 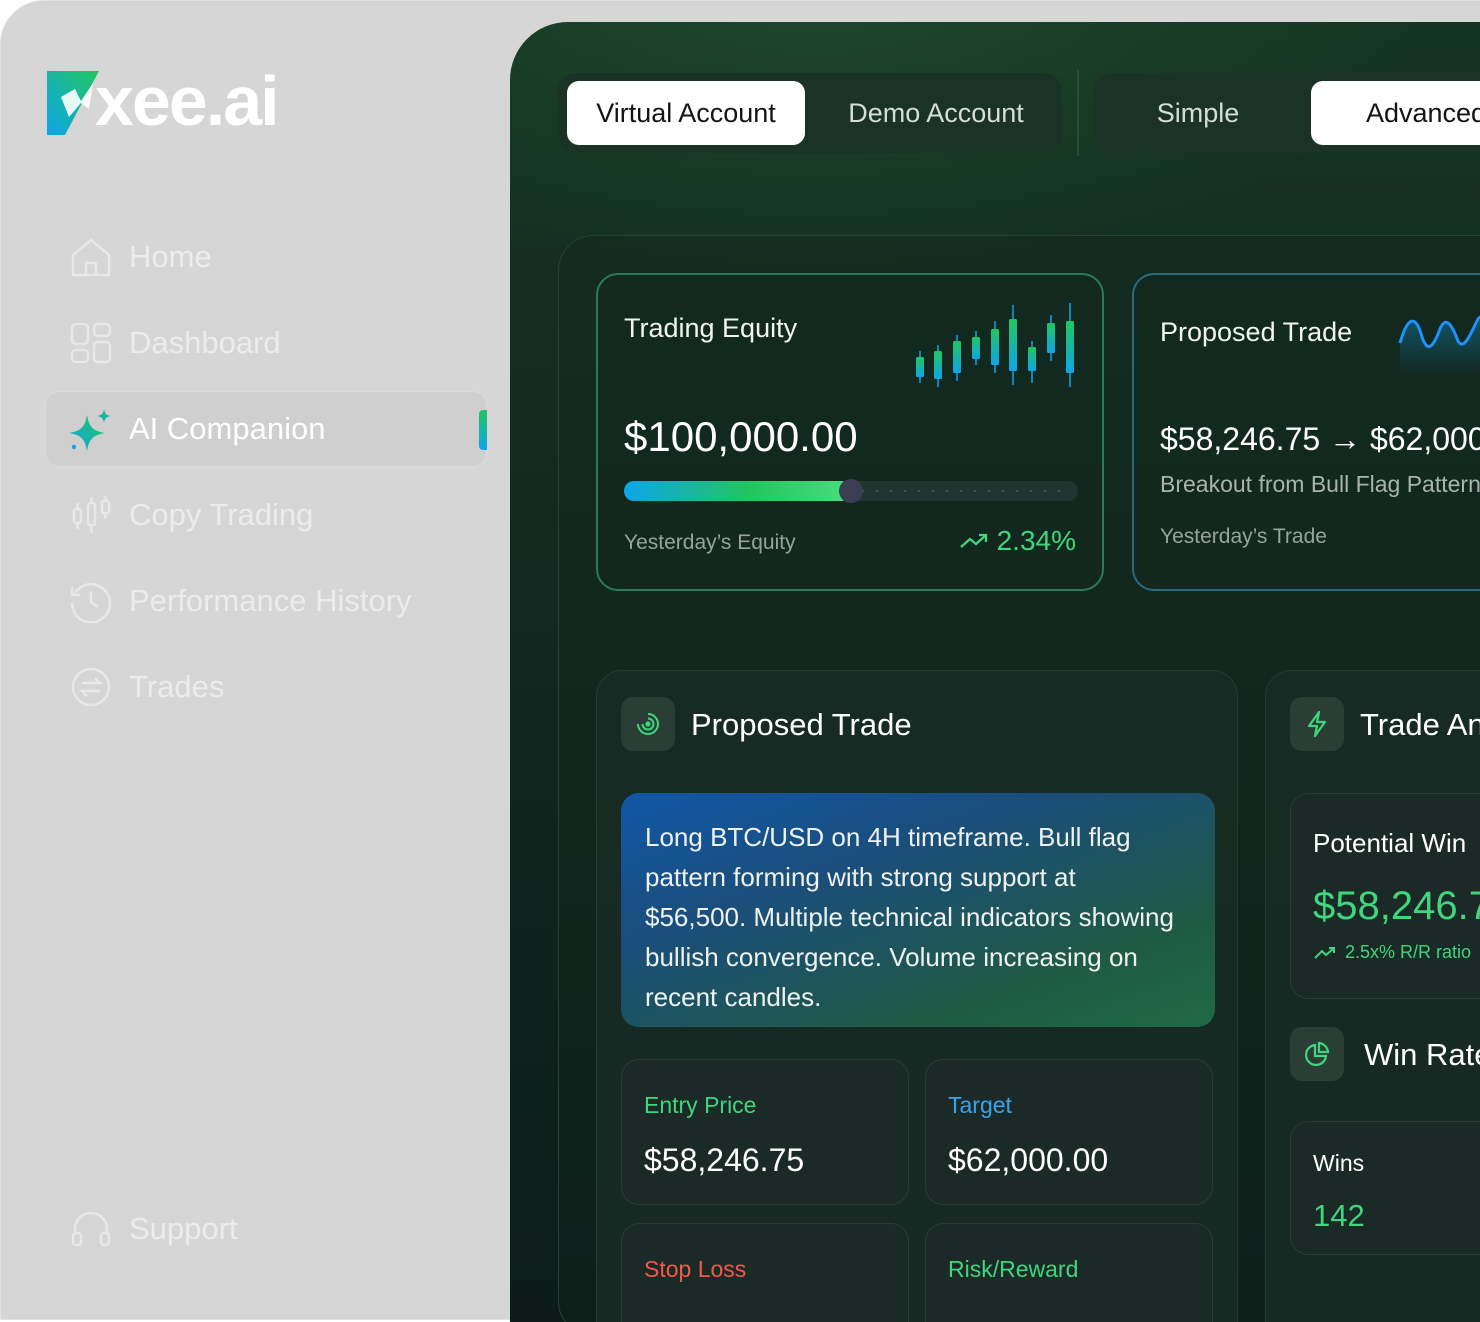 What do you see at coordinates (1320, 439) in the screenshot?
I see `proposed-price-range: $58,246.75 → $62,000` at bounding box center [1320, 439].